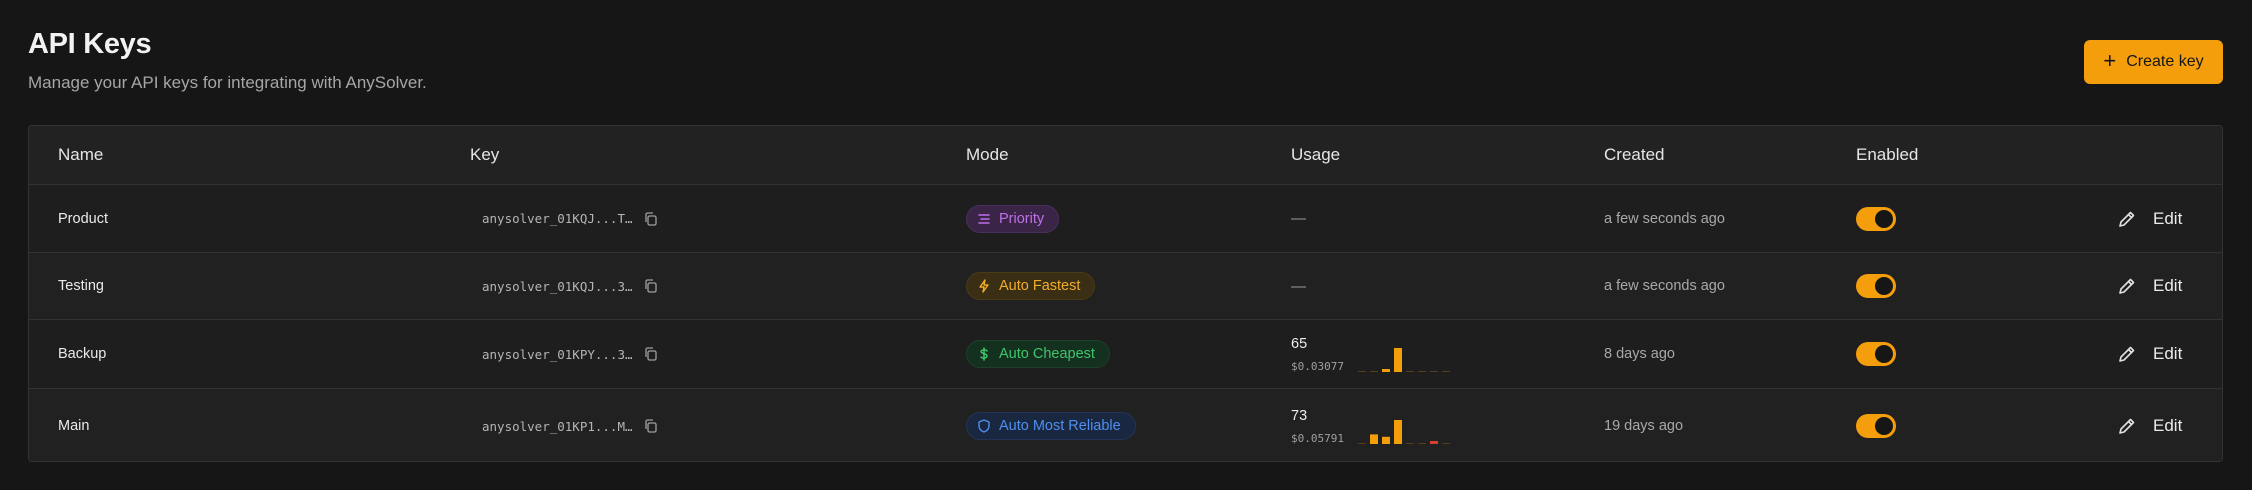 The image size is (2252, 490). I want to click on key-name: Backup, so click(82, 354).